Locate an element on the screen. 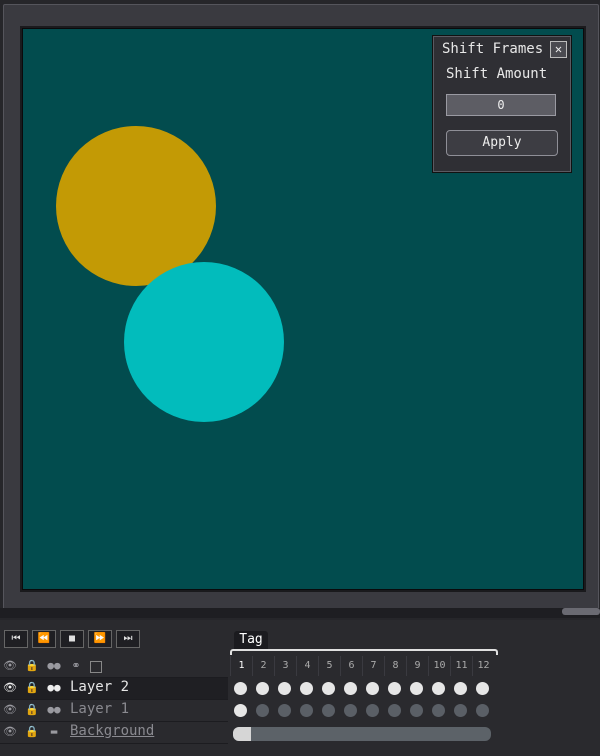 The width and height of the screenshot is (600, 756). frame-number: 2 is located at coordinates (263, 666).